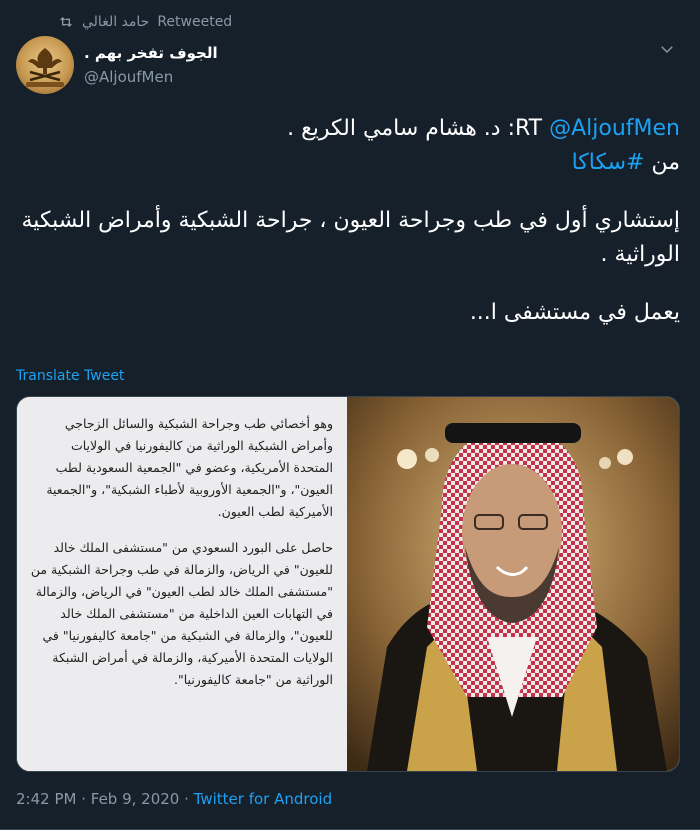 The height and width of the screenshot is (830, 700). I want to click on author-name: الجوف تفخر بهم ., so click(151, 53).